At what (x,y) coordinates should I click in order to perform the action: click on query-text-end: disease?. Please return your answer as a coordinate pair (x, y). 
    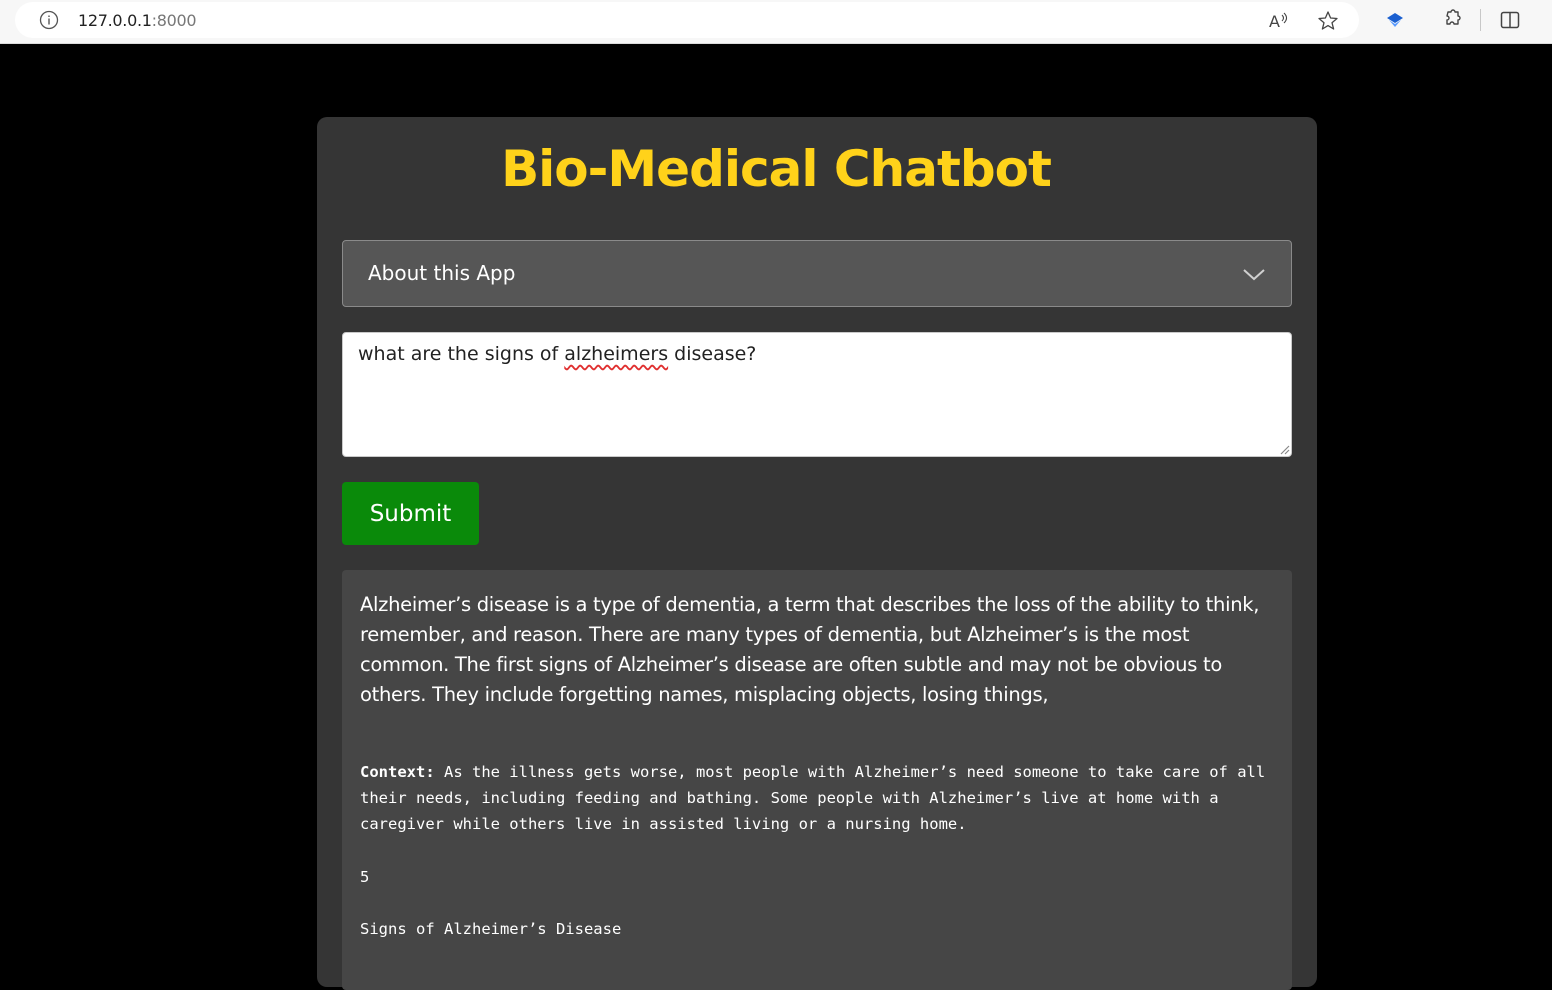
    Looking at the image, I should click on (712, 354).